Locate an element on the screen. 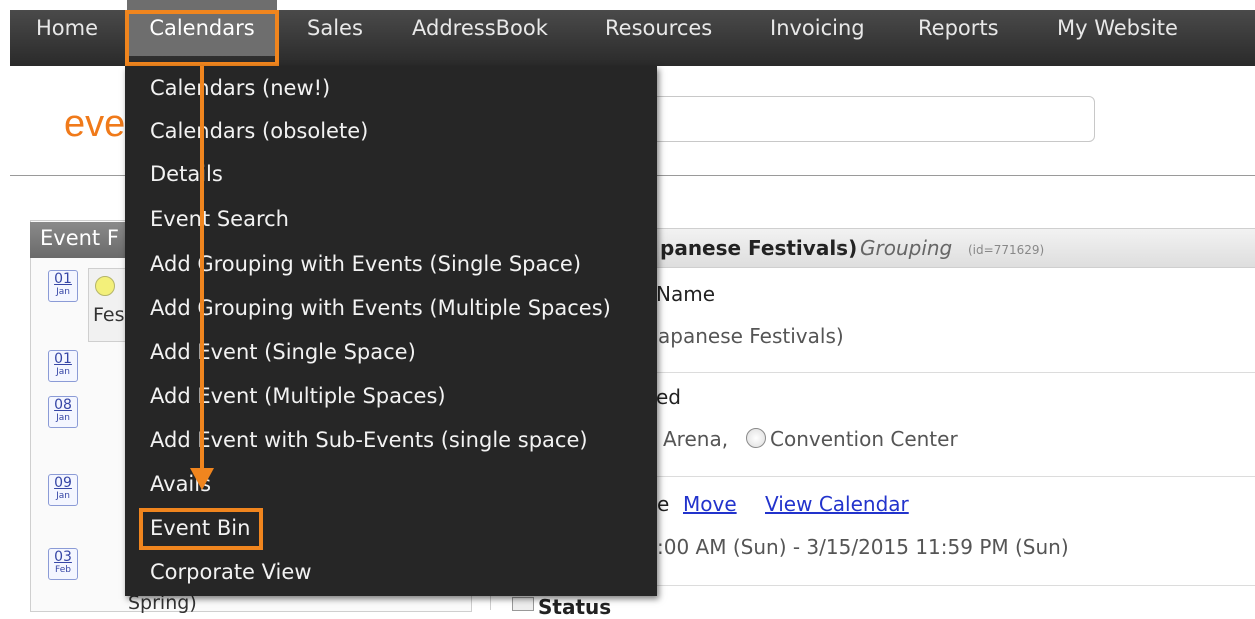  annotation-arrow-line is located at coordinates (202, 275).